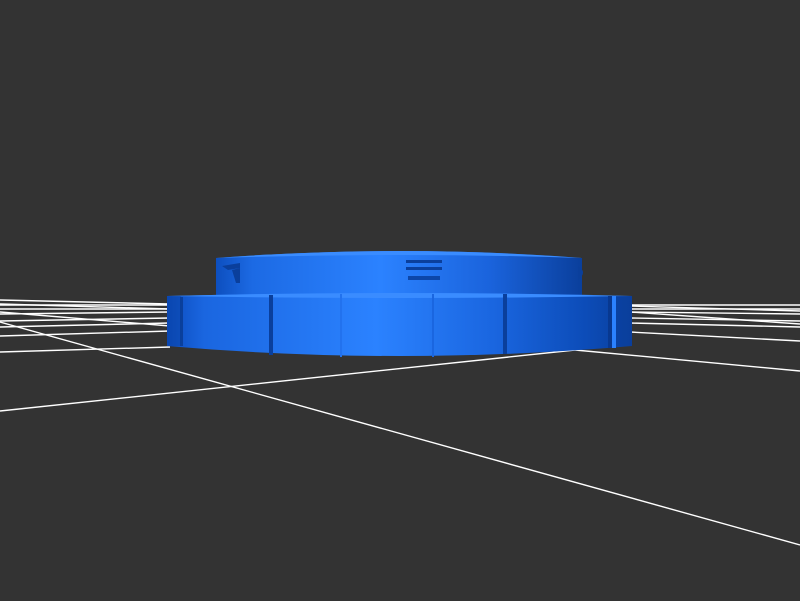  I want to click on upper-ring, so click(399, 273).